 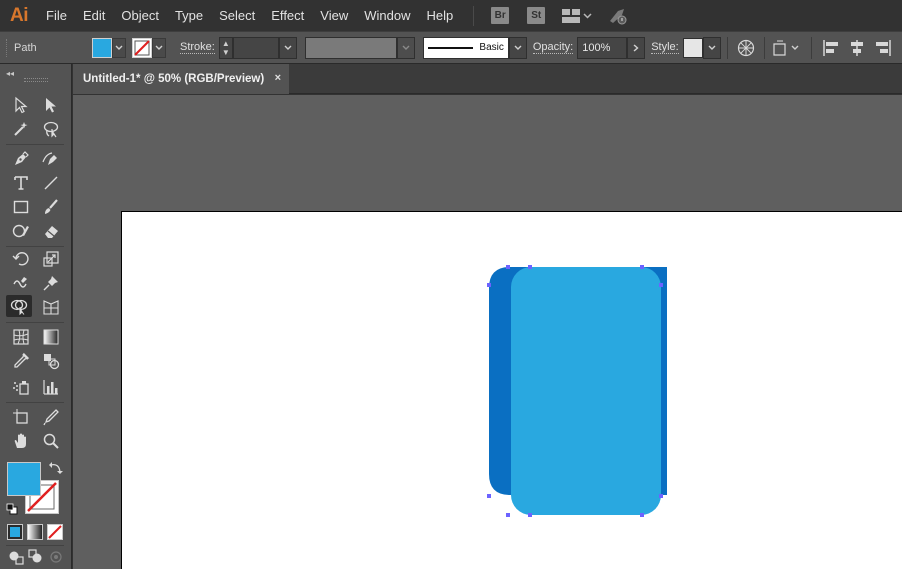 I want to click on selection-tool, so click(x=21, y=105).